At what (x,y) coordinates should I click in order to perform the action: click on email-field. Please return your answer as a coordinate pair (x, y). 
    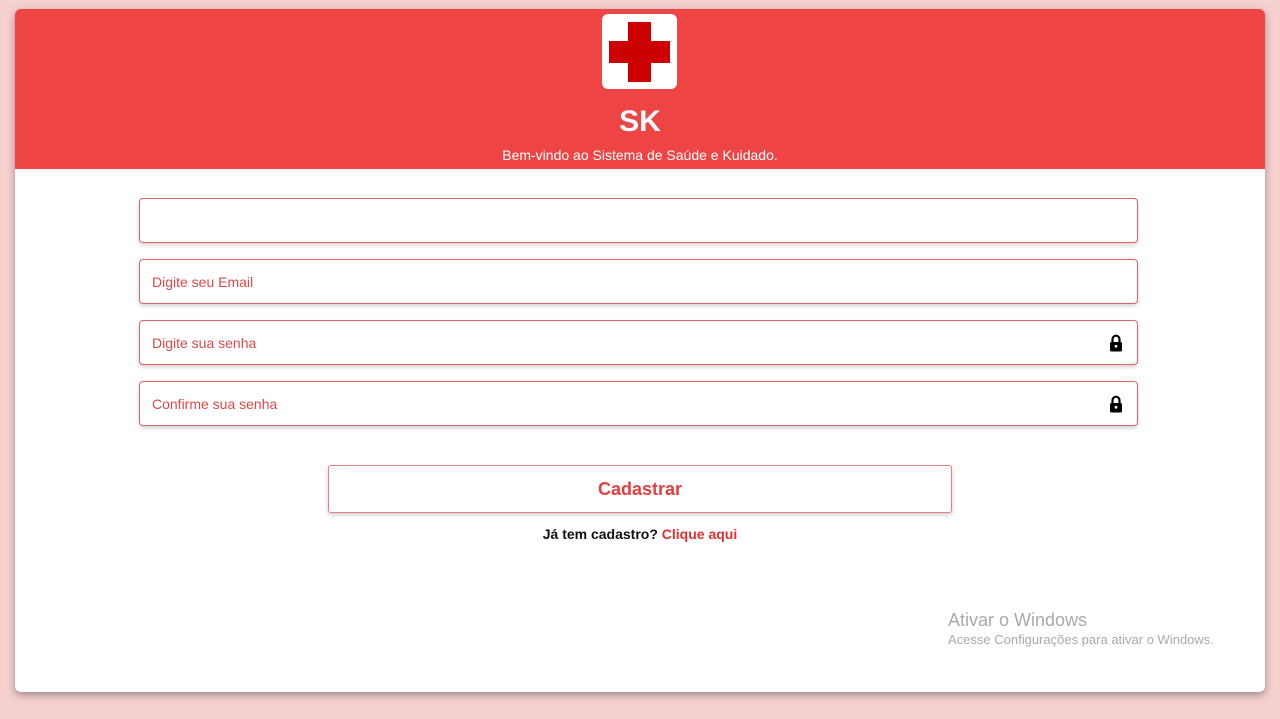
    Looking at the image, I should click on (638, 281).